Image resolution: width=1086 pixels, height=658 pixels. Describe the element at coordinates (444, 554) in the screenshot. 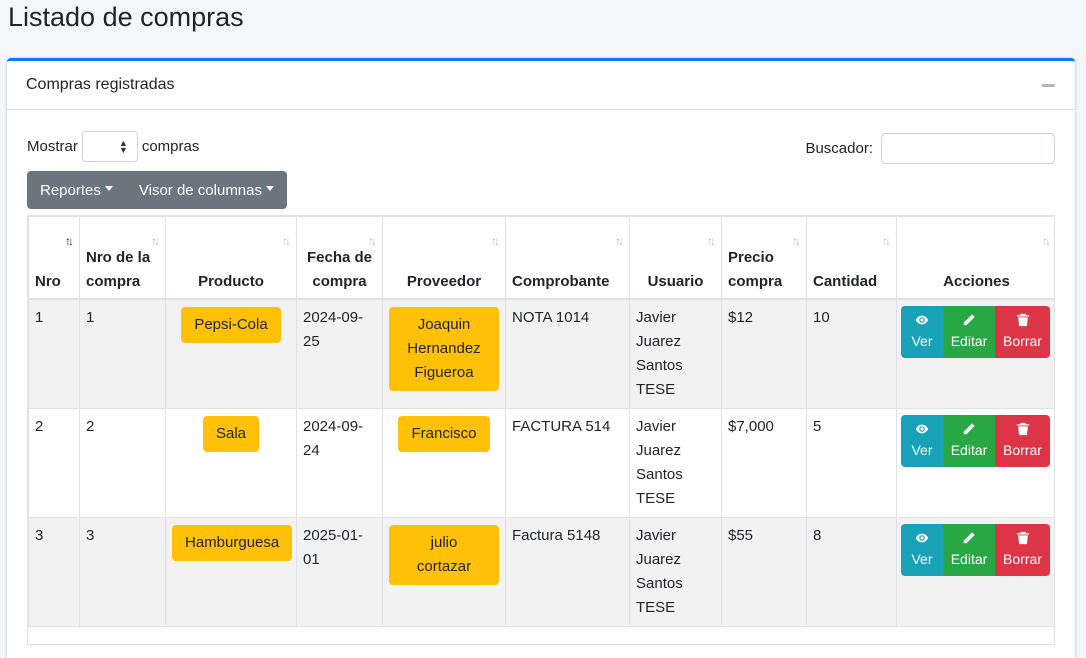

I see `supplier-badge: julio cortazar` at that location.